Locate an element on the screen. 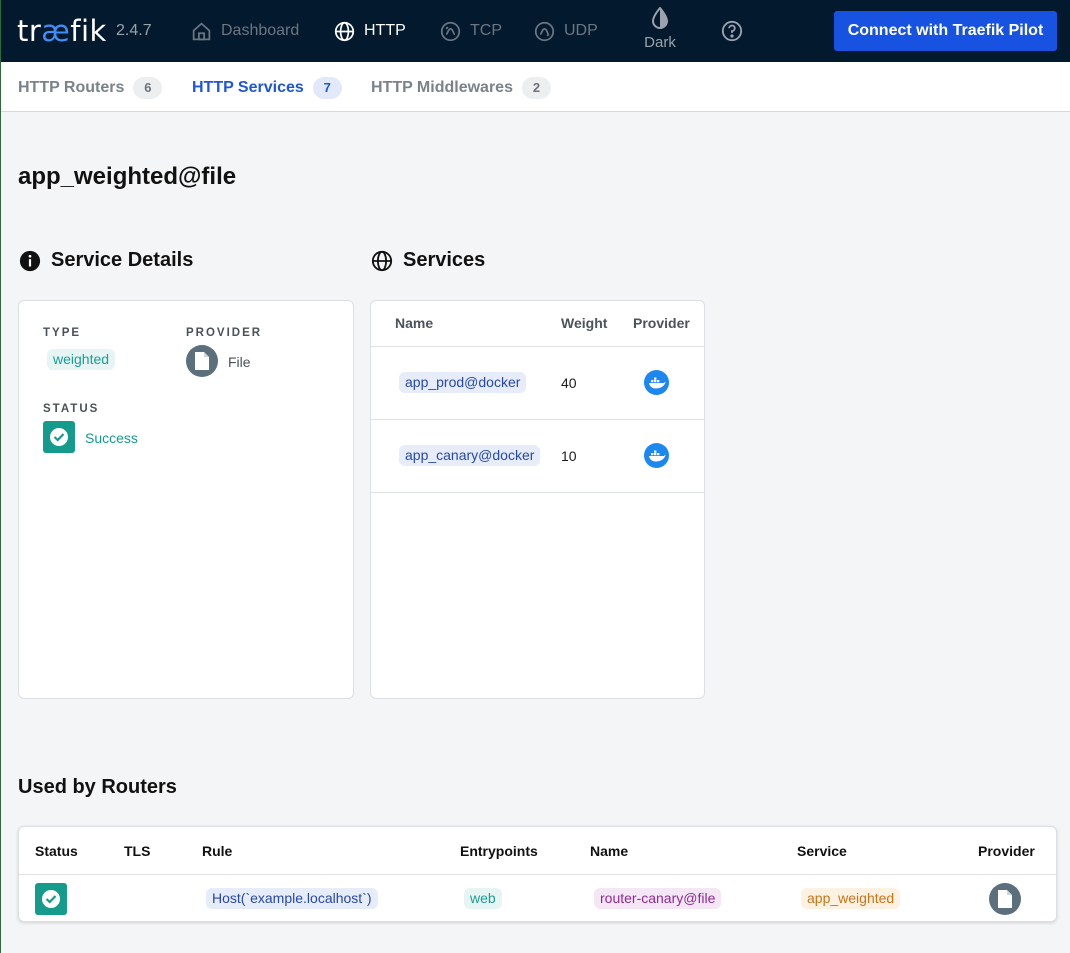 The height and width of the screenshot is (953, 1070). provider-value: File is located at coordinates (239, 362).